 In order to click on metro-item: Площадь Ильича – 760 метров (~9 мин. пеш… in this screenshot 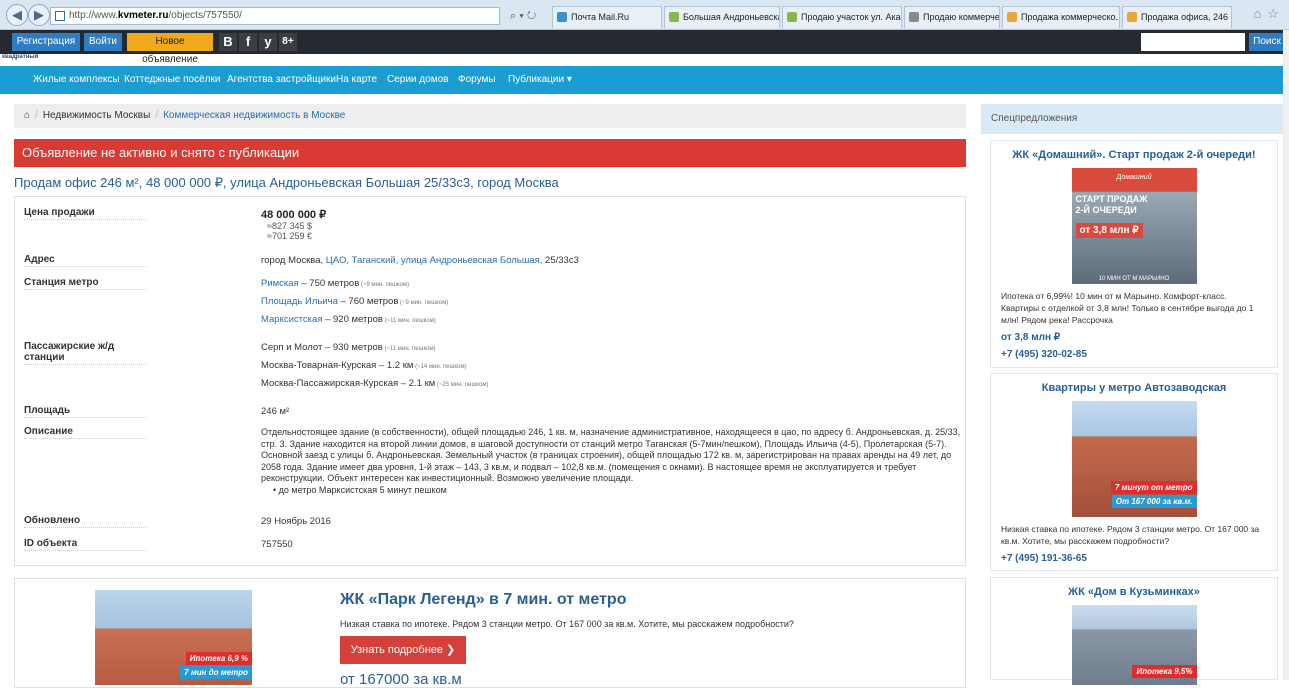, I will do `click(354, 301)`.